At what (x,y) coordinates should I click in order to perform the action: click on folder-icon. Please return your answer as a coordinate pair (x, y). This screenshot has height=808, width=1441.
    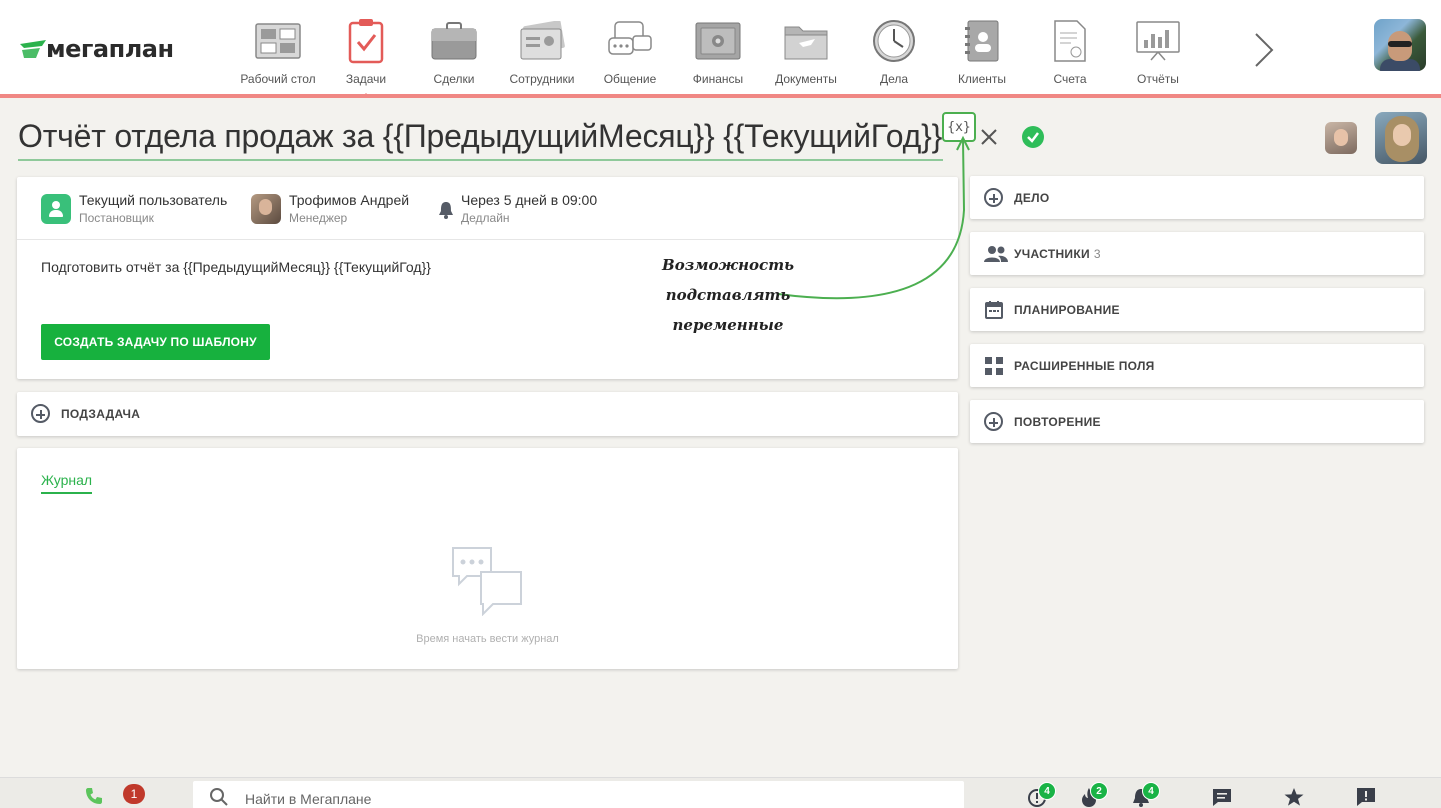
    Looking at the image, I should click on (806, 41).